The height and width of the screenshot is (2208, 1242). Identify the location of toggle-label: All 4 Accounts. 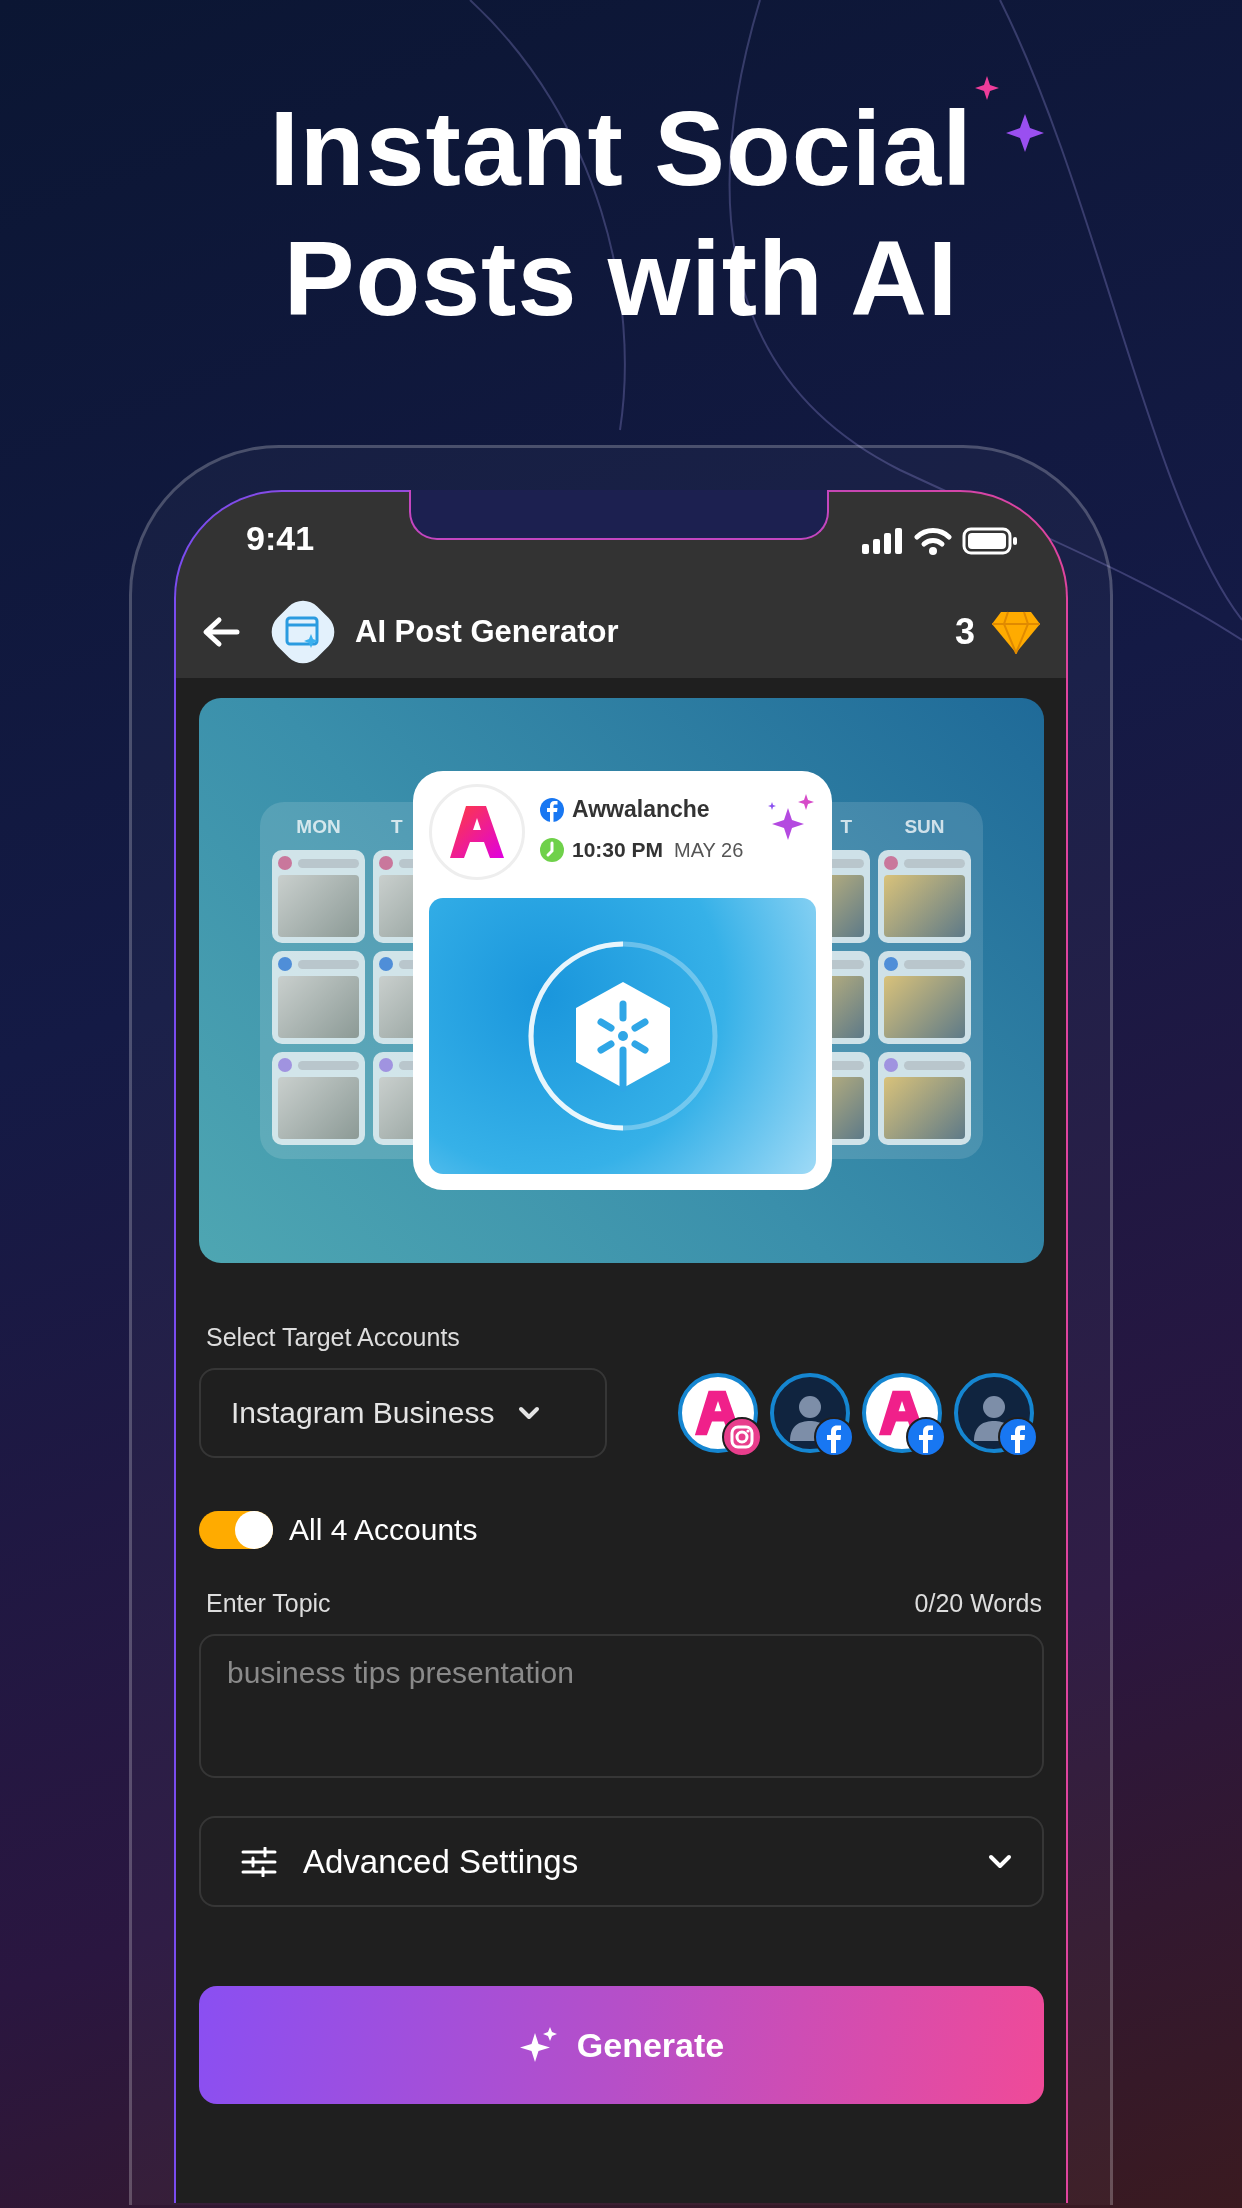
(383, 1530).